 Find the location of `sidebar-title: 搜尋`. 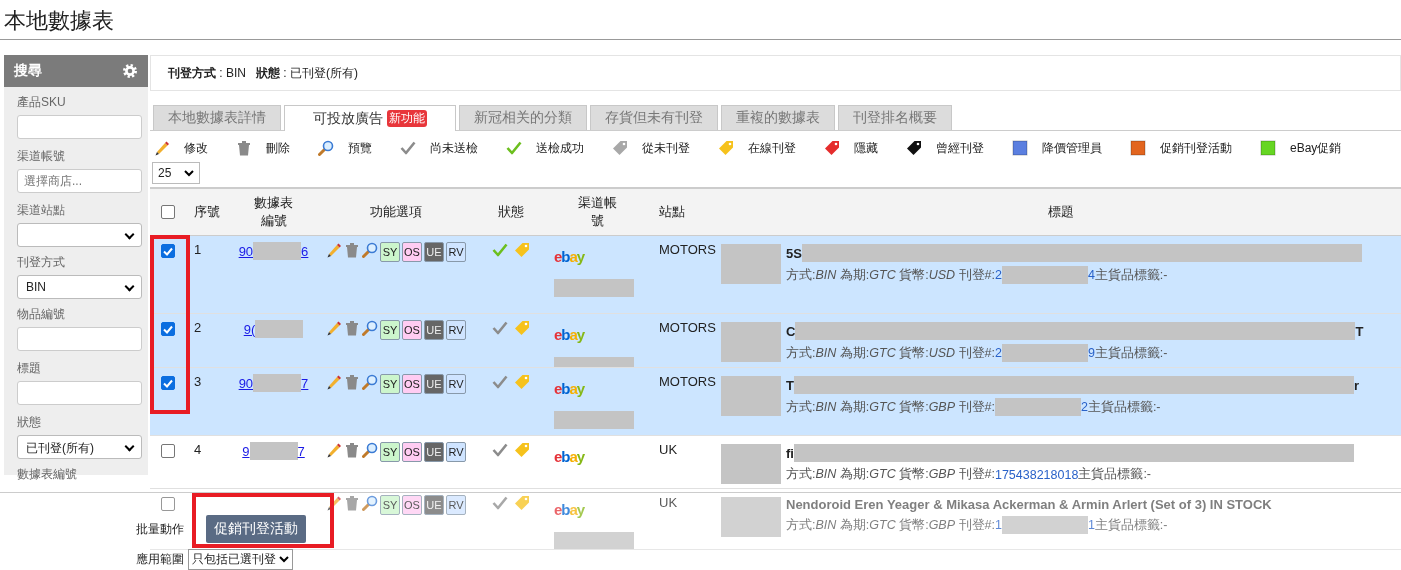

sidebar-title: 搜尋 is located at coordinates (28, 71).